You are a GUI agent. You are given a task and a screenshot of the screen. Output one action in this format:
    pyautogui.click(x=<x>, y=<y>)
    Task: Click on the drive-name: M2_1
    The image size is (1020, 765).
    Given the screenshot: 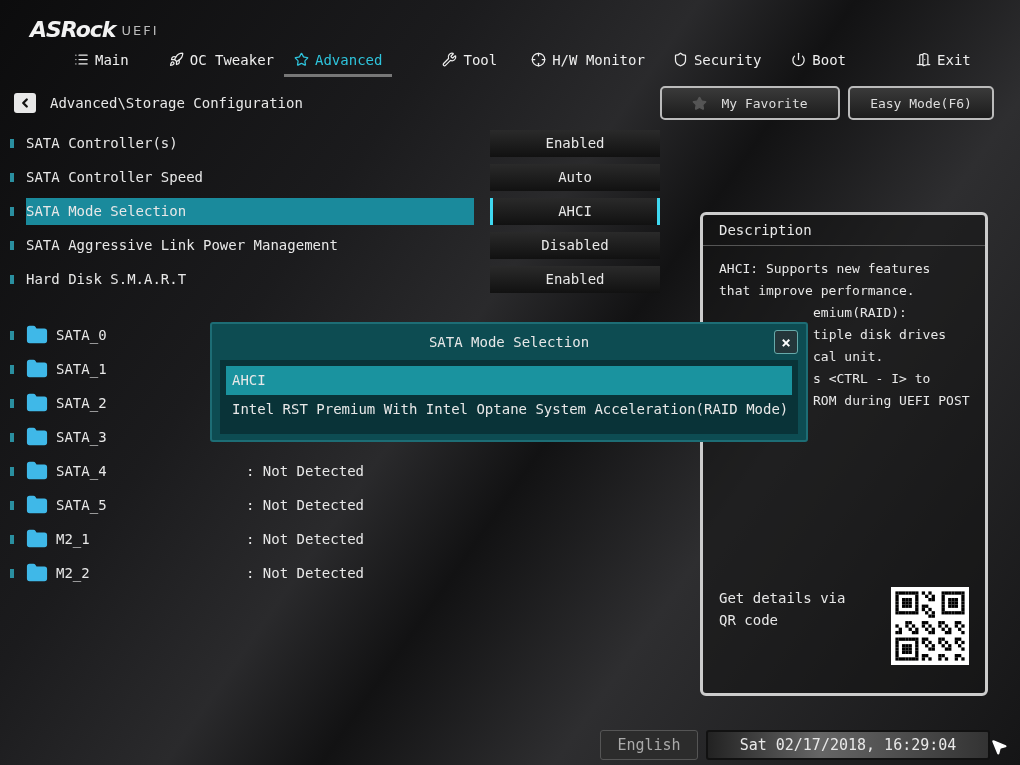 What is the action you would take?
    pyautogui.click(x=73, y=539)
    